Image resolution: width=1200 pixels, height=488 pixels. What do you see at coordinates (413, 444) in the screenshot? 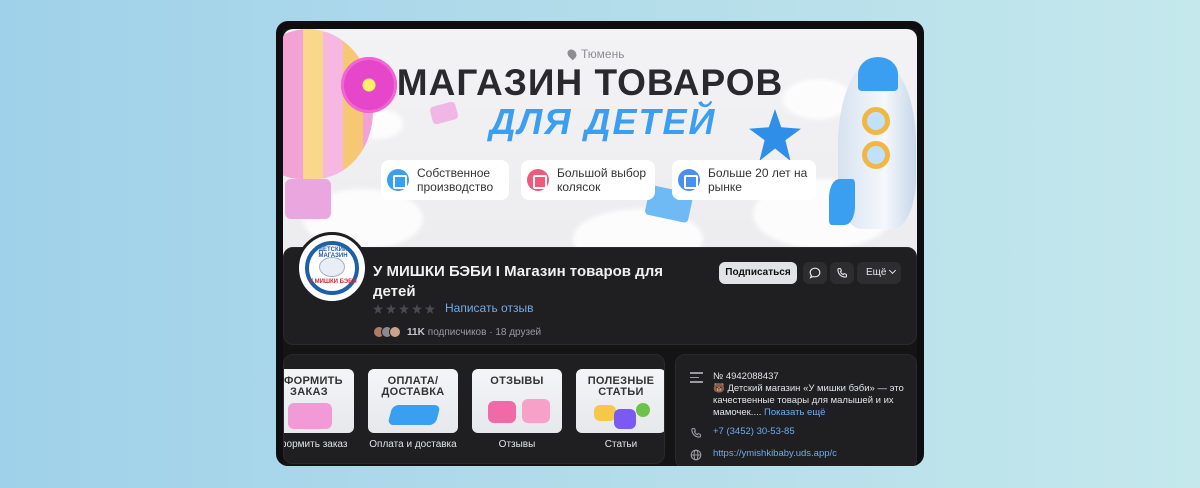
I see `menu-tile-label: Оплата и доставка` at bounding box center [413, 444].